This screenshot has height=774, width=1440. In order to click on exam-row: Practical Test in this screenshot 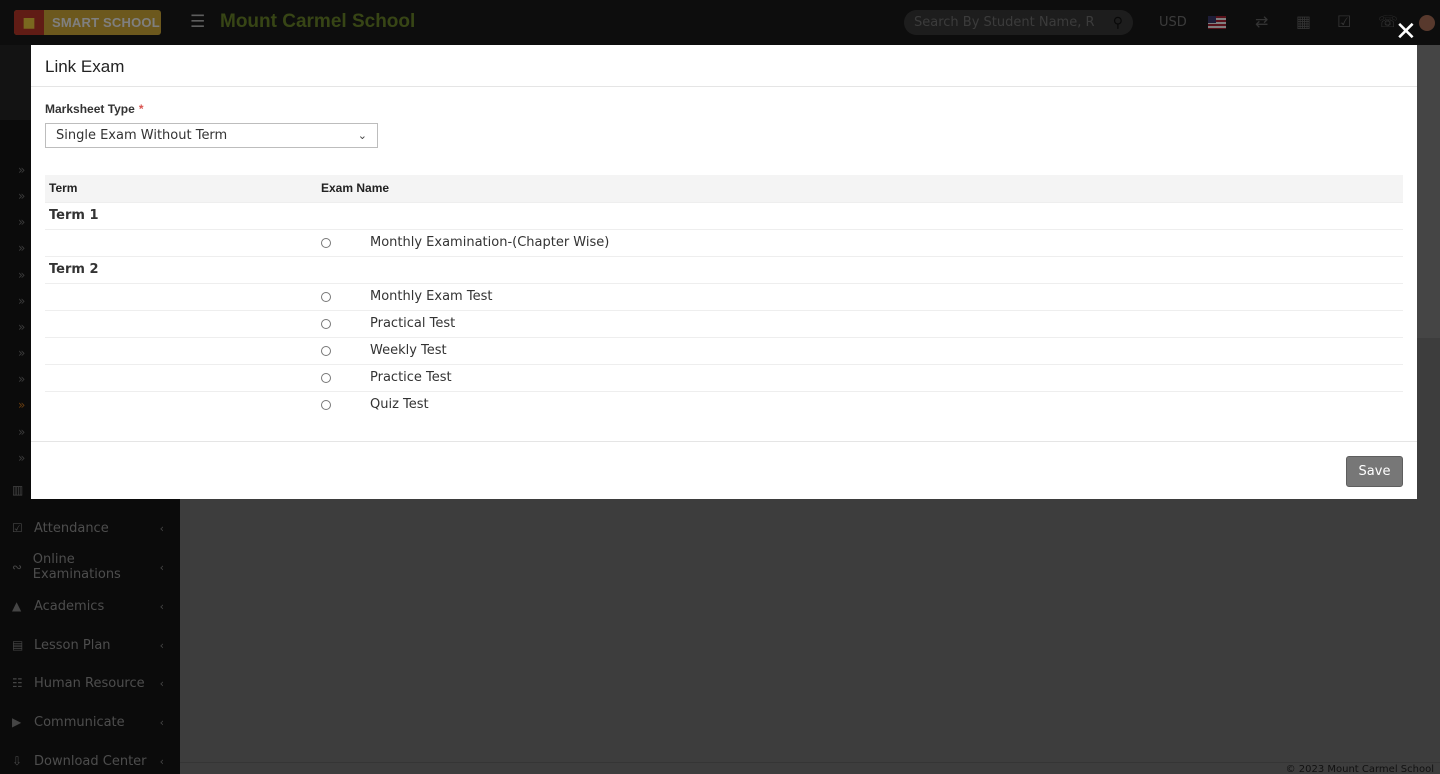, I will do `click(724, 323)`.